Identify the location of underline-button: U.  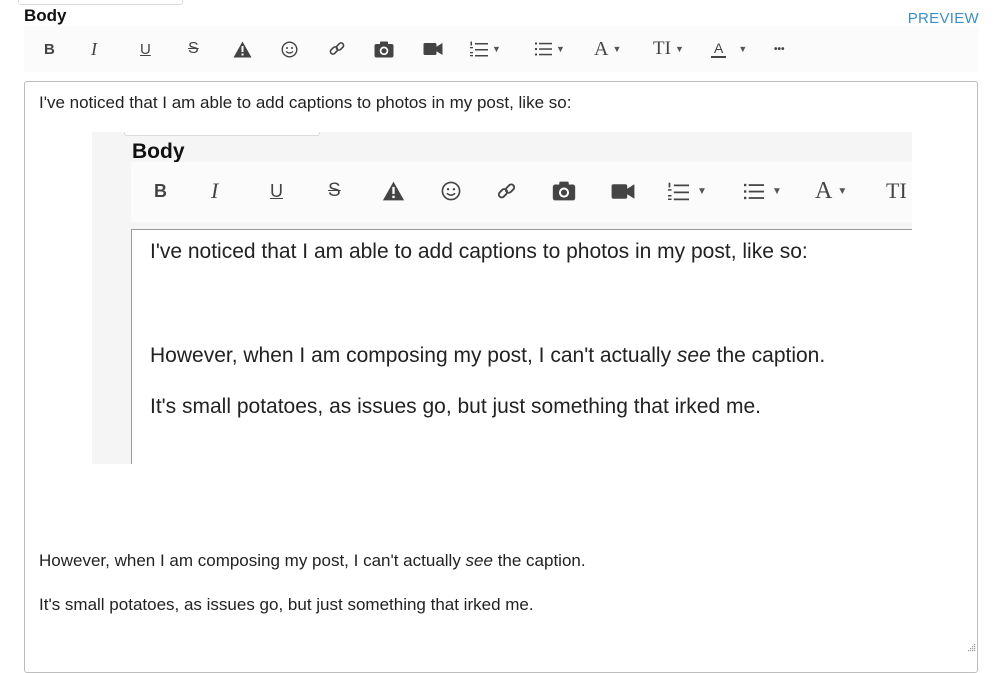
(145, 49).